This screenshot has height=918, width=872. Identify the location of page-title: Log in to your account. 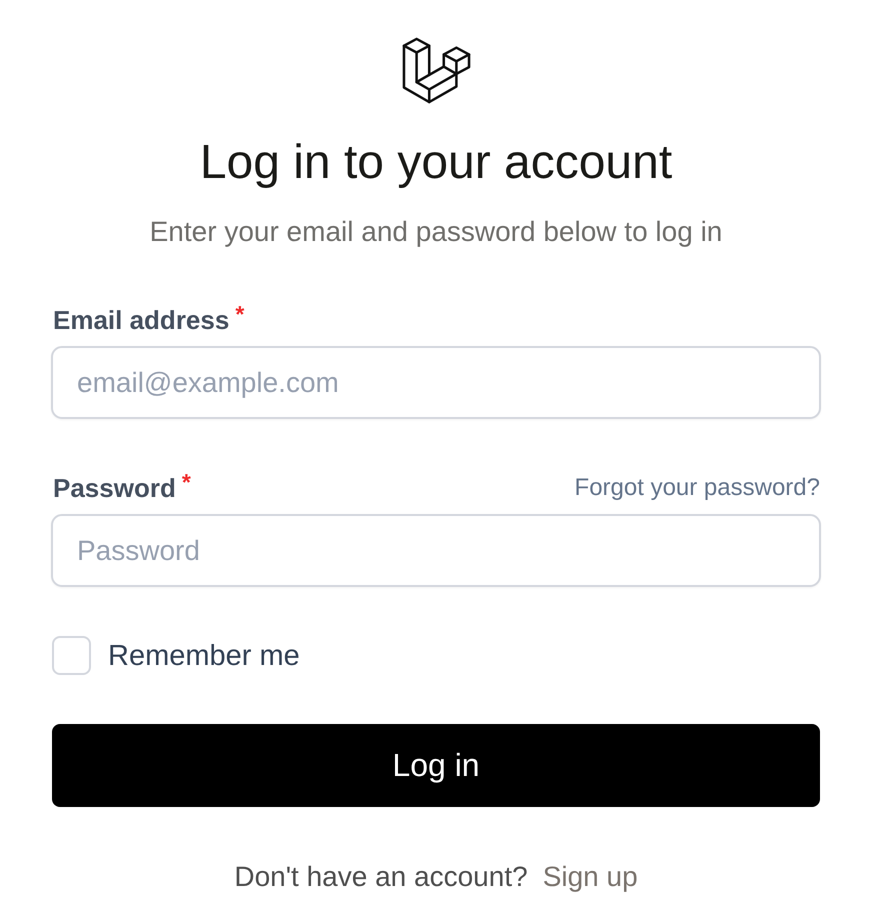
(436, 163).